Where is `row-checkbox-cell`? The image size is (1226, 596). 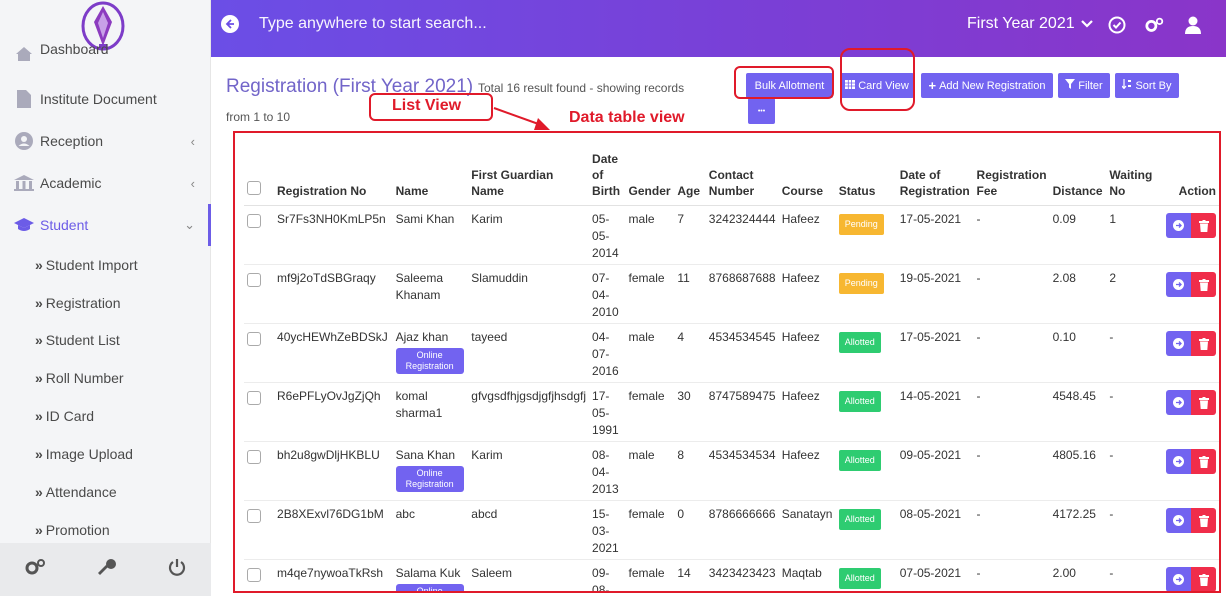
row-checkbox-cell is located at coordinates (259, 235).